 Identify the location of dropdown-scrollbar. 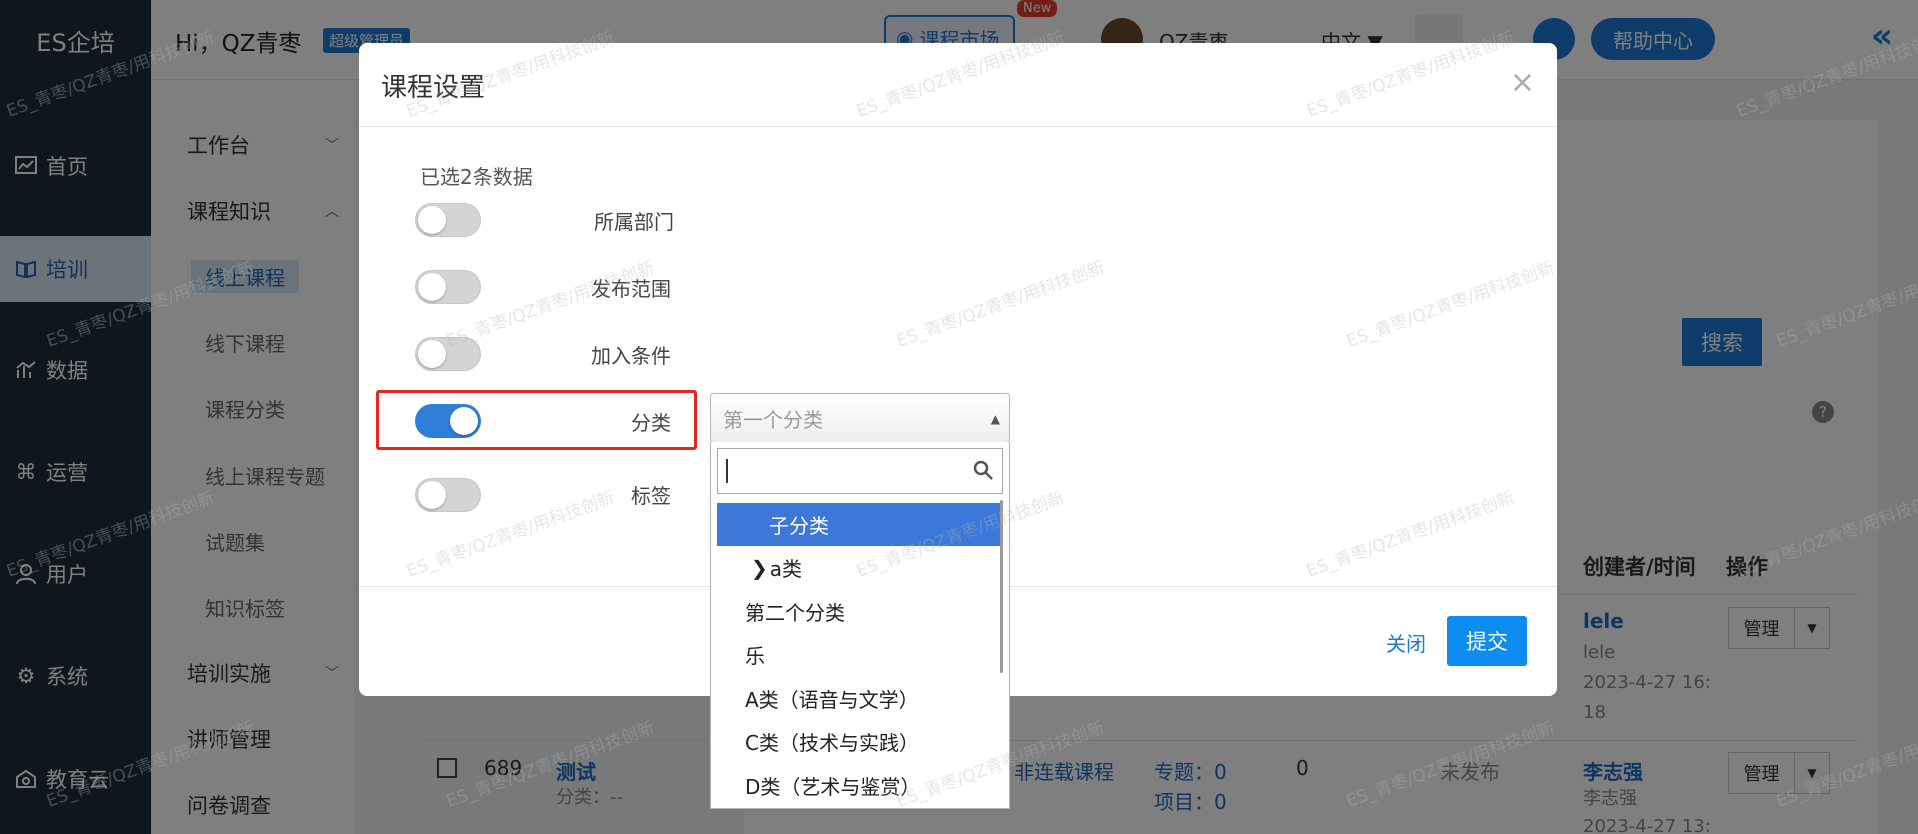
(1001, 586).